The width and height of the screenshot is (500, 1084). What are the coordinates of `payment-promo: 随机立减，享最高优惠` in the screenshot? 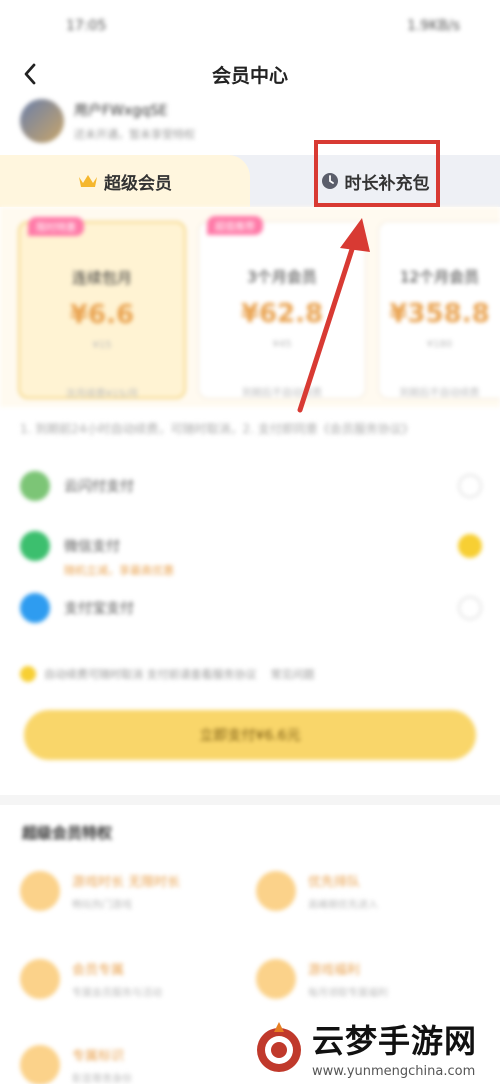 It's located at (119, 570).